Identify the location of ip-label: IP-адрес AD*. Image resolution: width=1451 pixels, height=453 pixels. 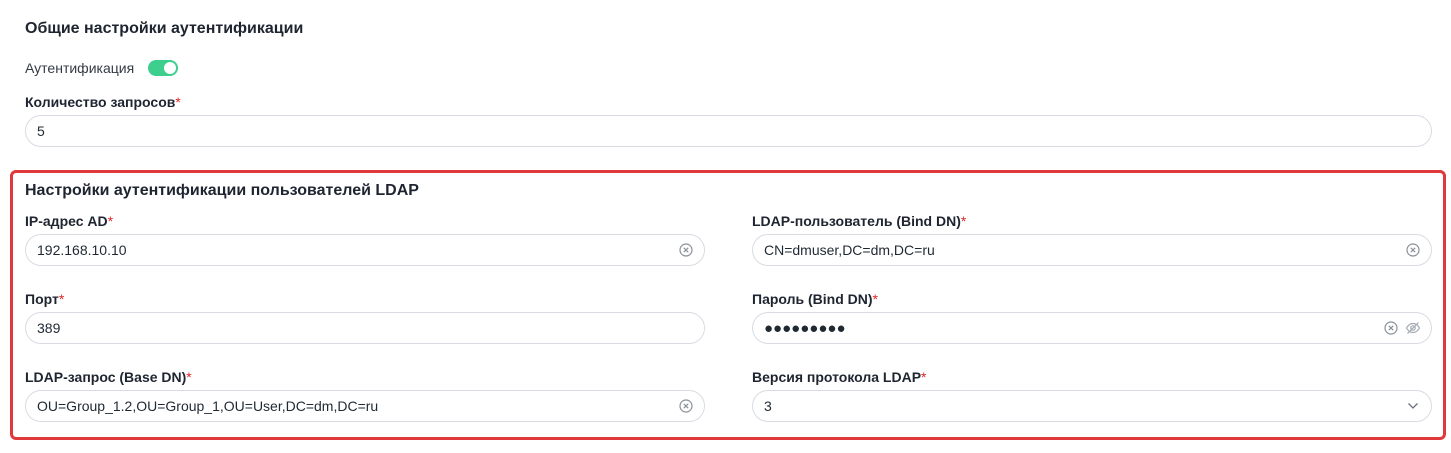
(69, 221).